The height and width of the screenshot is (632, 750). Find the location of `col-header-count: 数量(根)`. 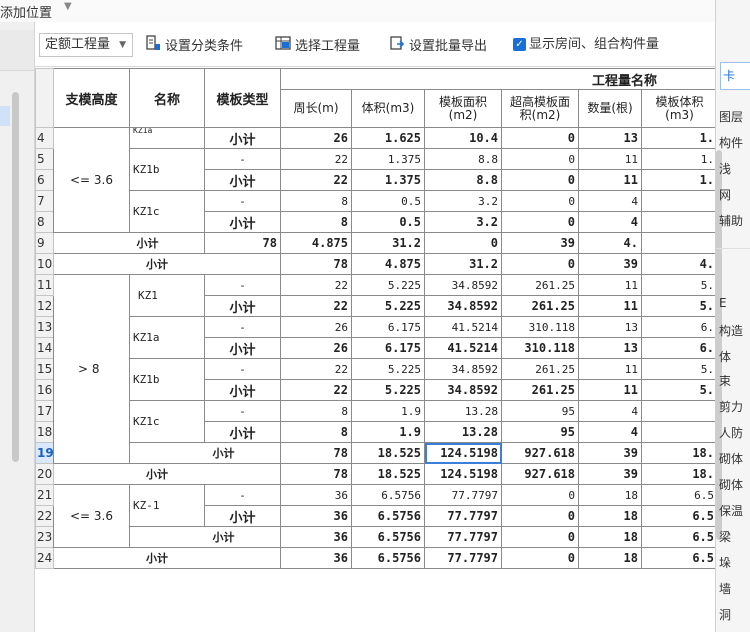

col-header-count: 数量(根) is located at coordinates (610, 108).